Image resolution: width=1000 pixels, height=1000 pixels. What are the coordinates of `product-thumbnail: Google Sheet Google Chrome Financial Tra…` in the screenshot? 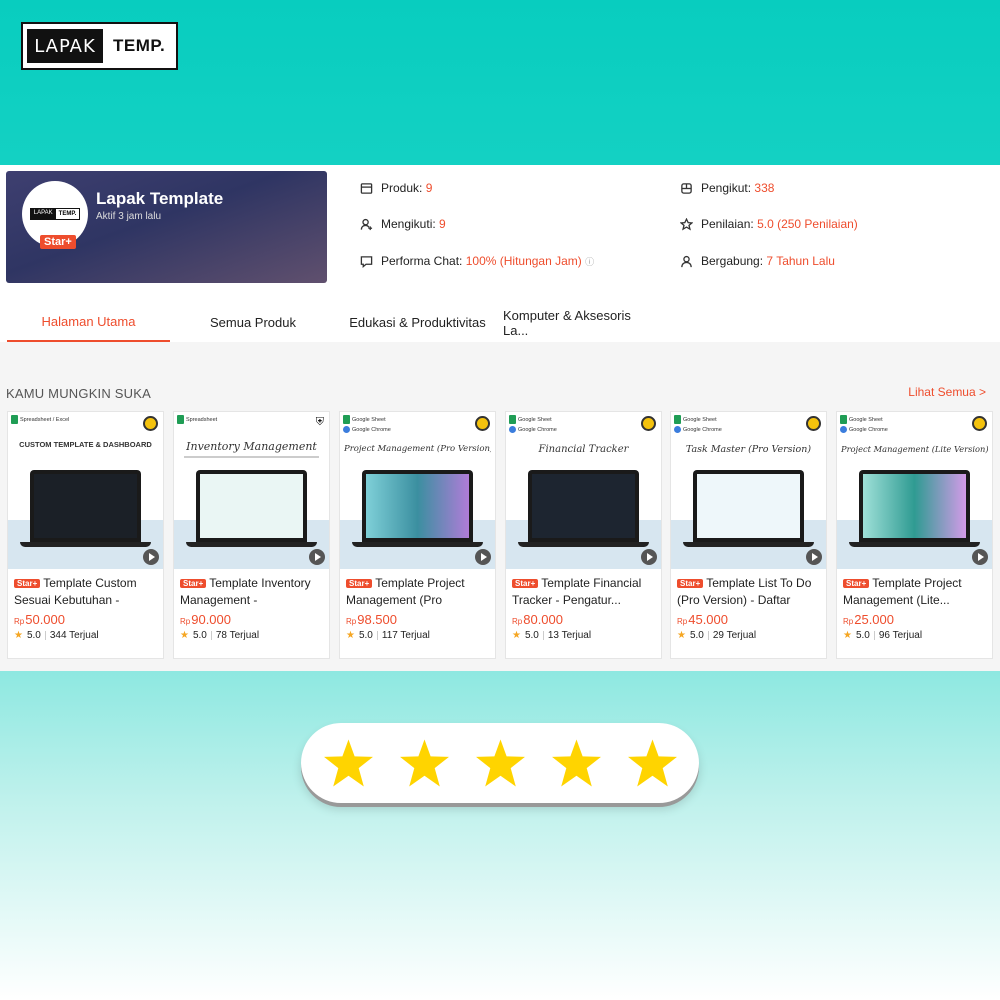 It's located at (583, 490).